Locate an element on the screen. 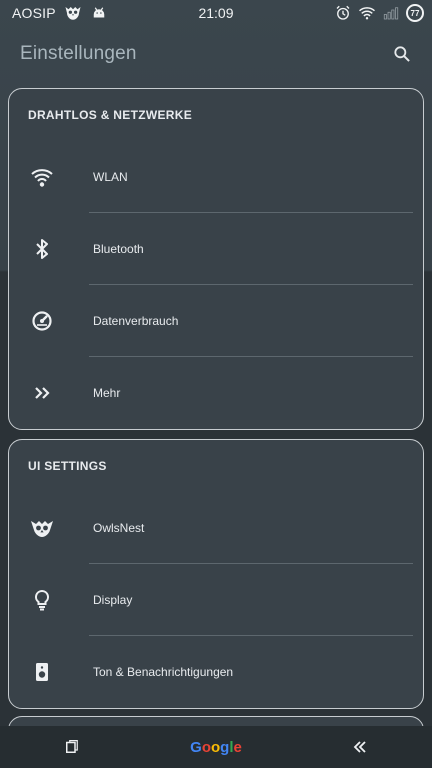  data-usage-icon is located at coordinates (51, 321).